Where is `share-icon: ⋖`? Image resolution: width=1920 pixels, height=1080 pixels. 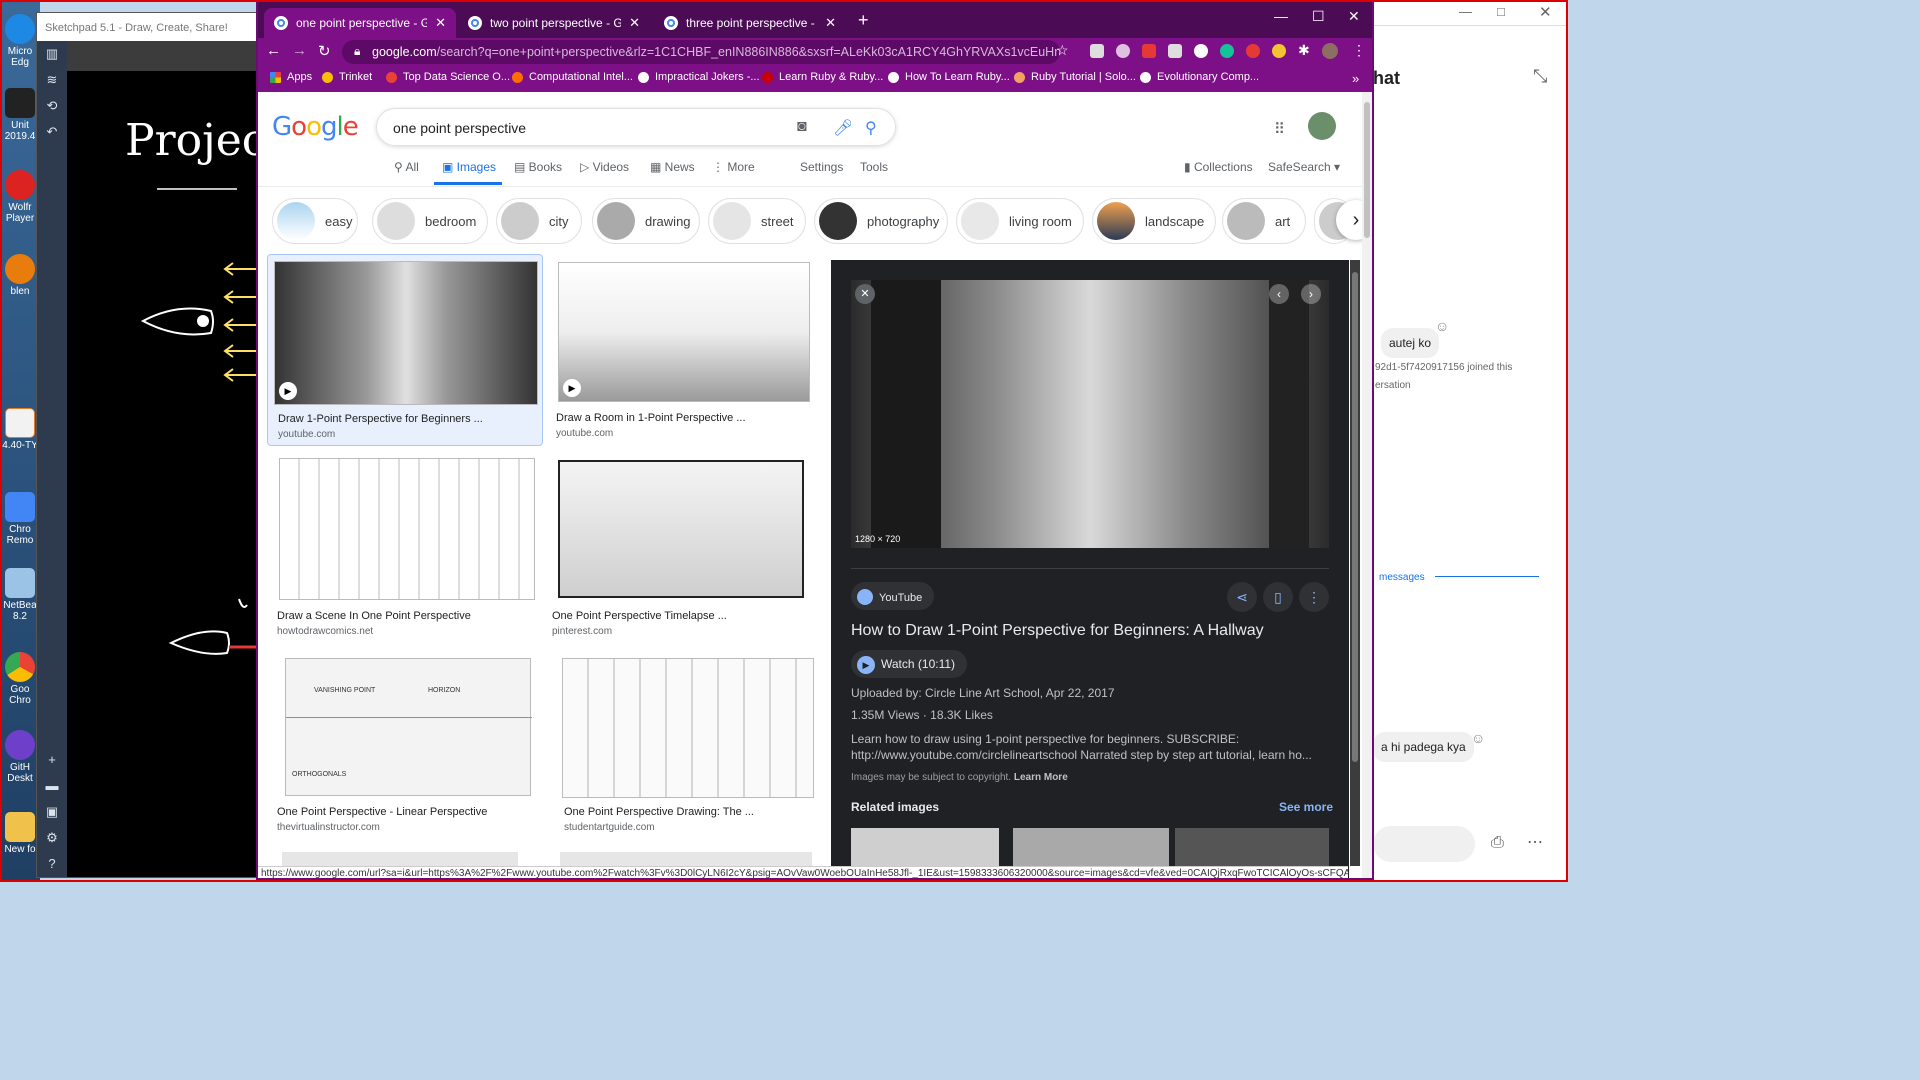 share-icon: ⋖ is located at coordinates (1242, 597).